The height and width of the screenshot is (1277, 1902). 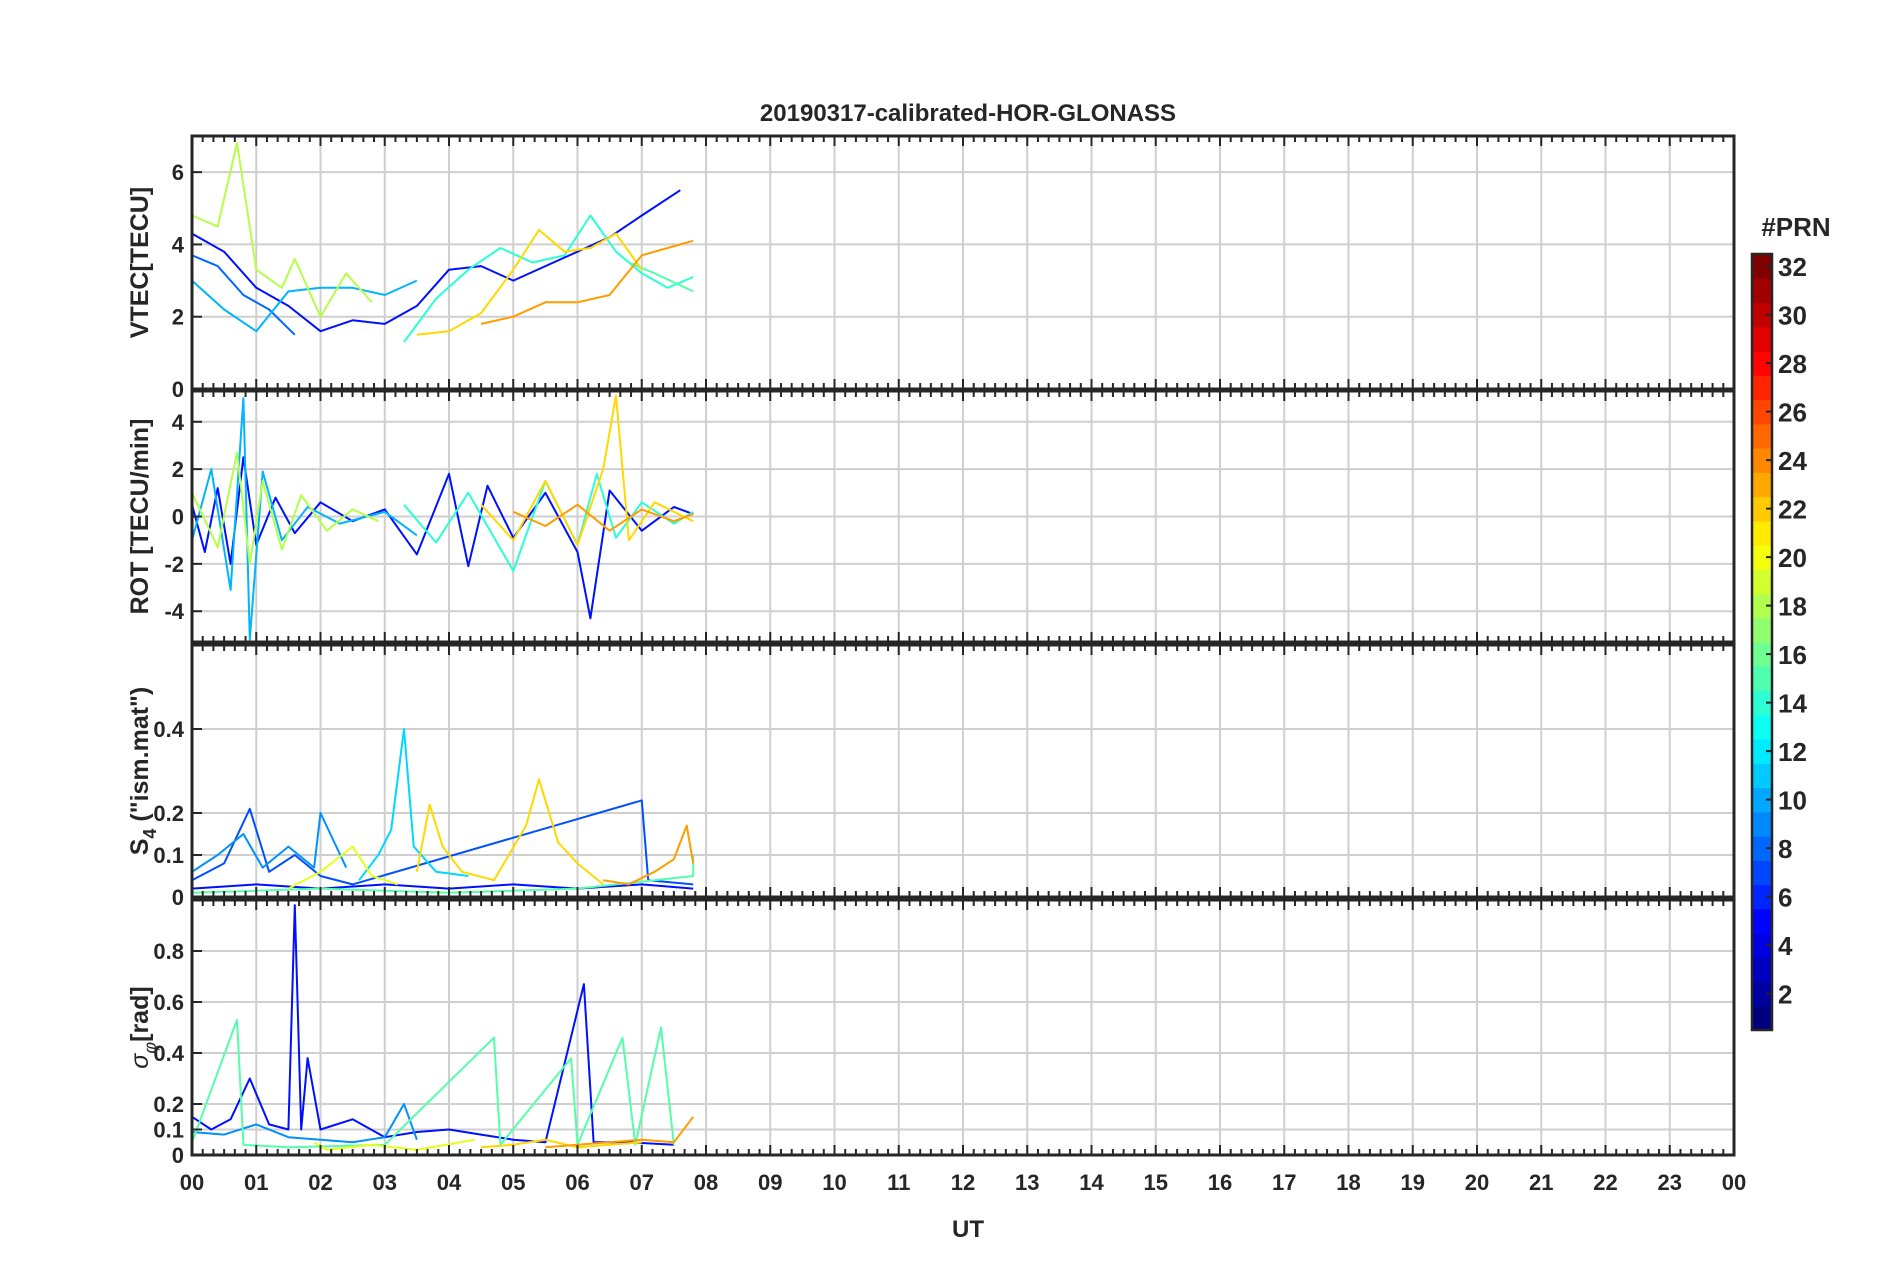 I want to click on chart-title: 20190317-calibrated-HOR-GLONASS, so click(x=968, y=113).